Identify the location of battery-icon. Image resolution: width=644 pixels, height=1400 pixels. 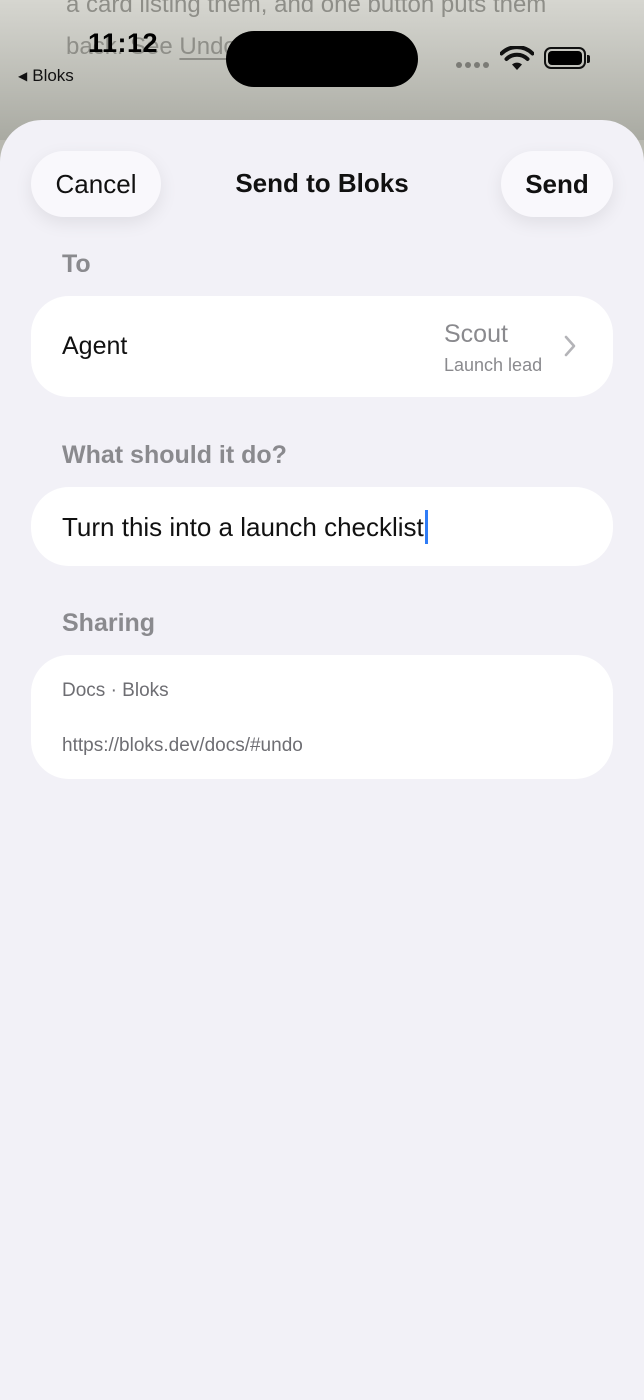
(567, 58).